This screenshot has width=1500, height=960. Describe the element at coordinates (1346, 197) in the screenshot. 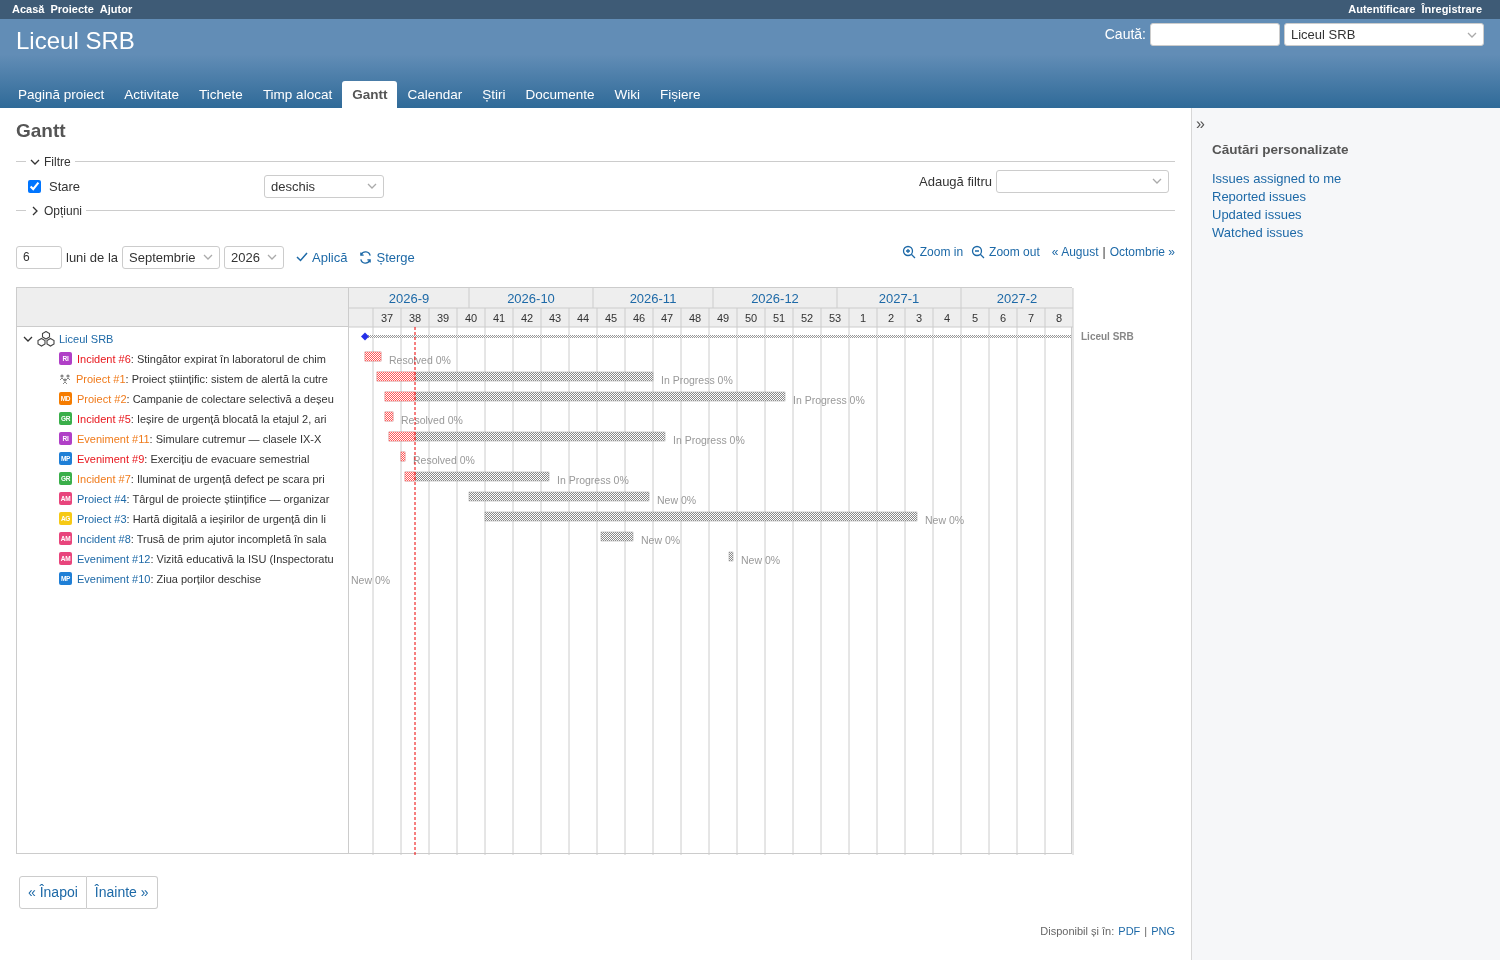

I see `saved-query-link: Reported issues` at that location.